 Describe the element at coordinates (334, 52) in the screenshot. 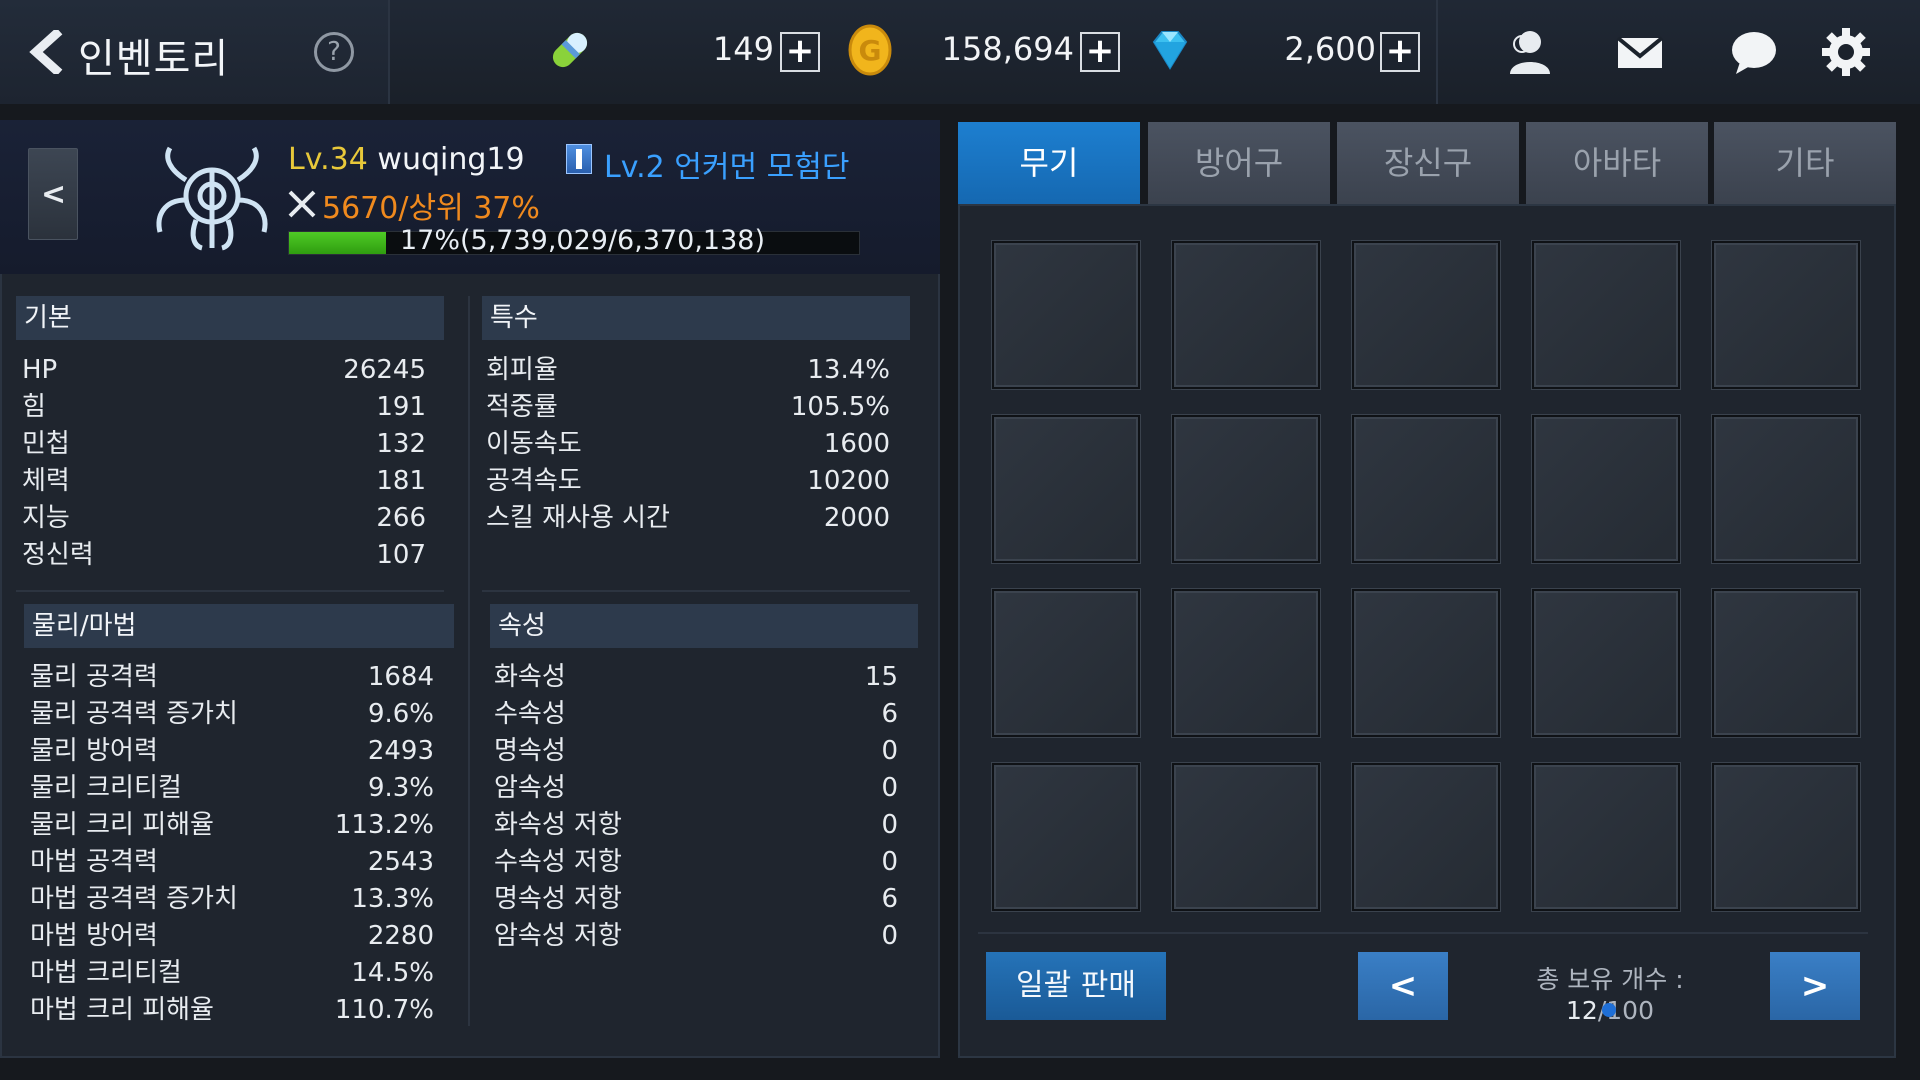

I see `help-icon: ?` at that location.